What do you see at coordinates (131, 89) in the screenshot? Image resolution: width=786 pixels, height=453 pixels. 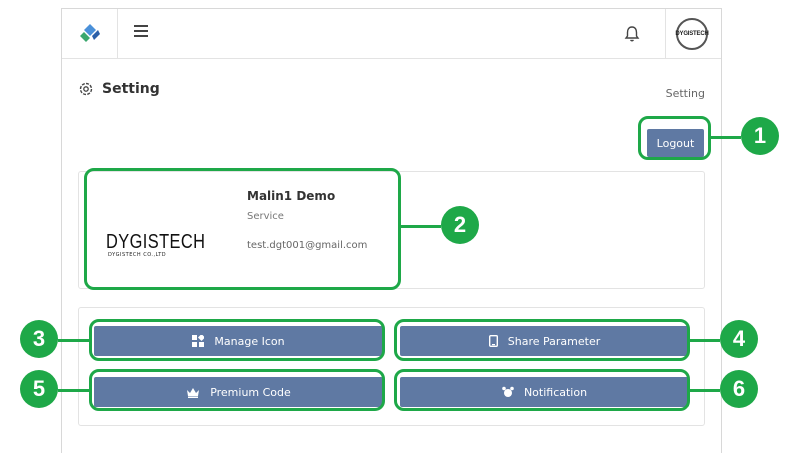 I see `page-title-text: Setting` at bounding box center [131, 89].